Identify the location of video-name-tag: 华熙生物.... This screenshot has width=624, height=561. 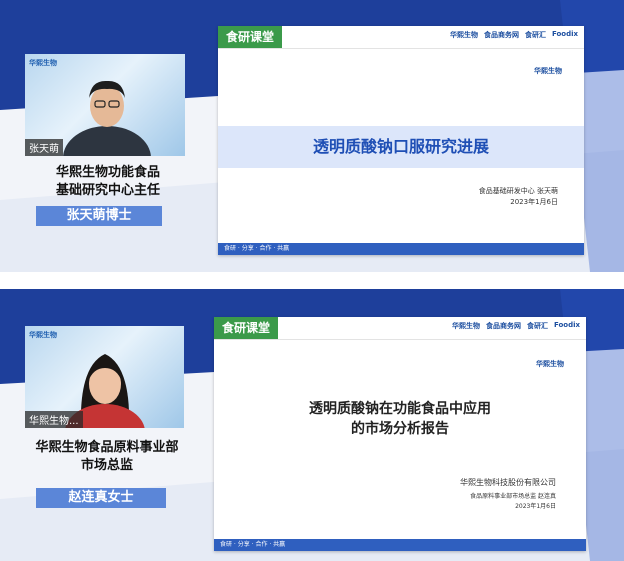
(54, 419).